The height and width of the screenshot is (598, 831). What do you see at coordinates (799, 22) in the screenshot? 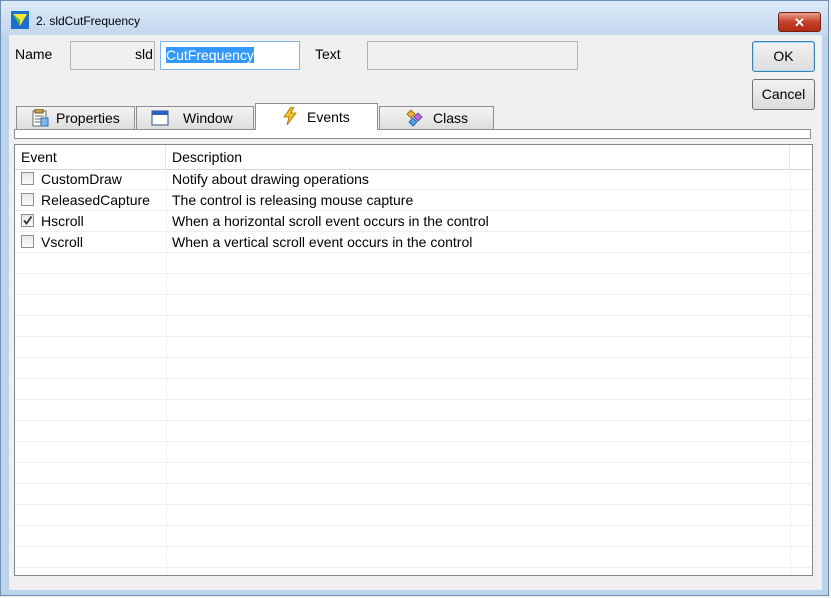
I see `close-button: ✕` at bounding box center [799, 22].